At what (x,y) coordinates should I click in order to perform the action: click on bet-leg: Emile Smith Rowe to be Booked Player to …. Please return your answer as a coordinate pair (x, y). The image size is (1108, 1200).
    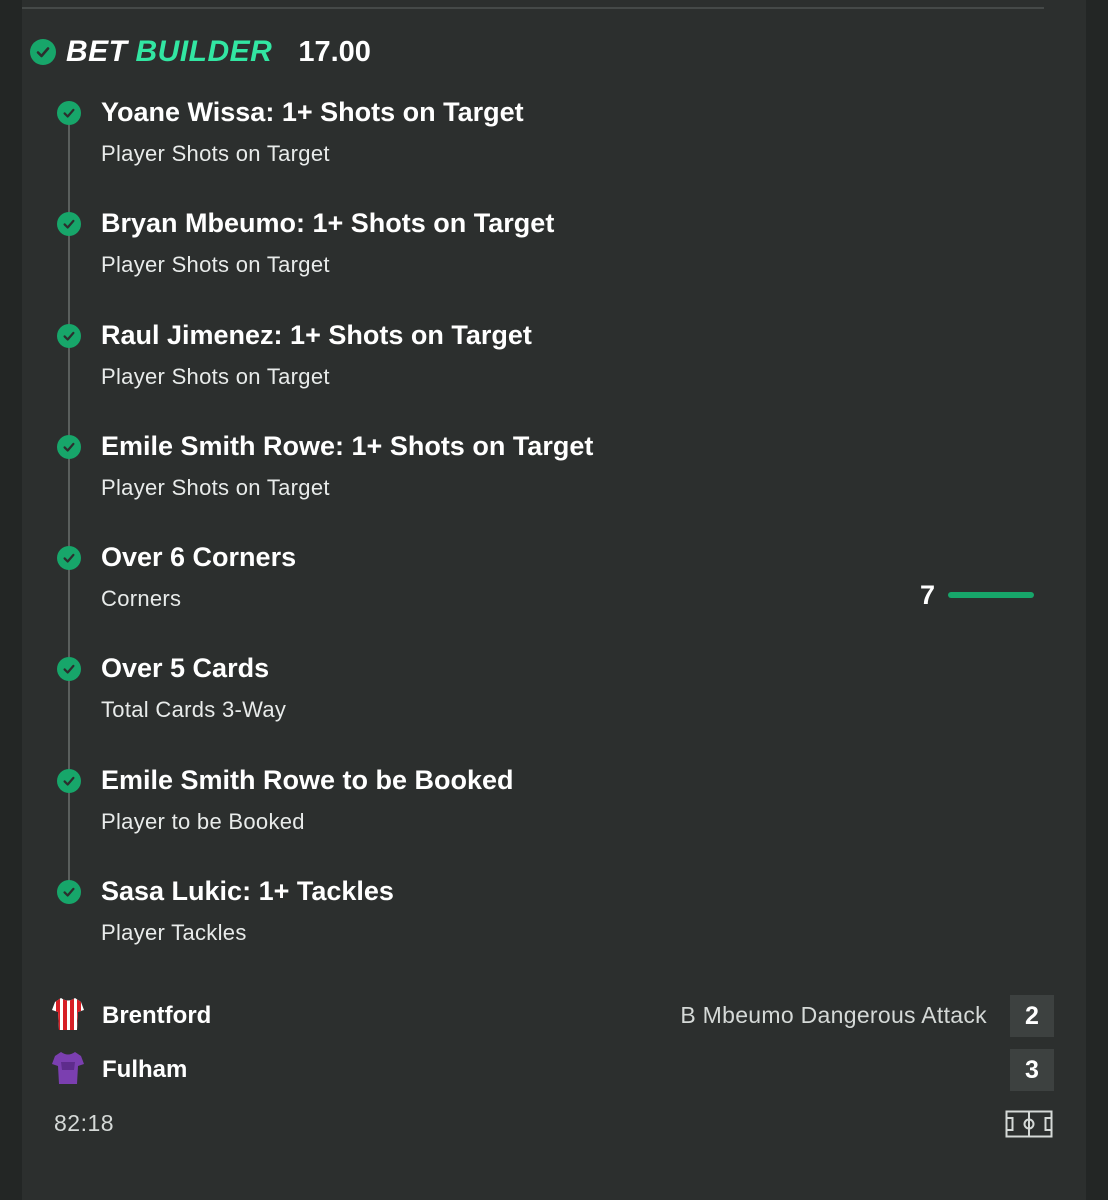
    Looking at the image, I should click on (532, 815).